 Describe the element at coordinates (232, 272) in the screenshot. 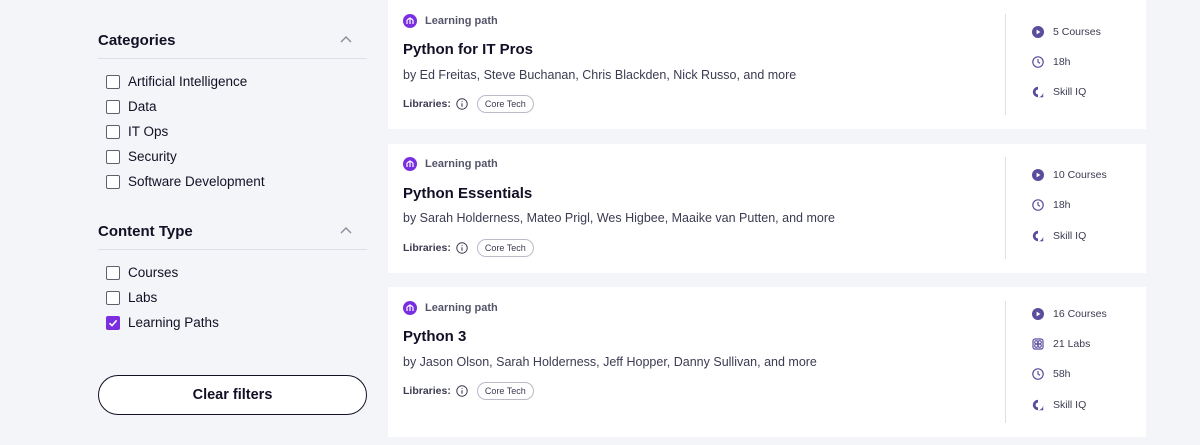

I see `filter-option-courses: Courses` at that location.